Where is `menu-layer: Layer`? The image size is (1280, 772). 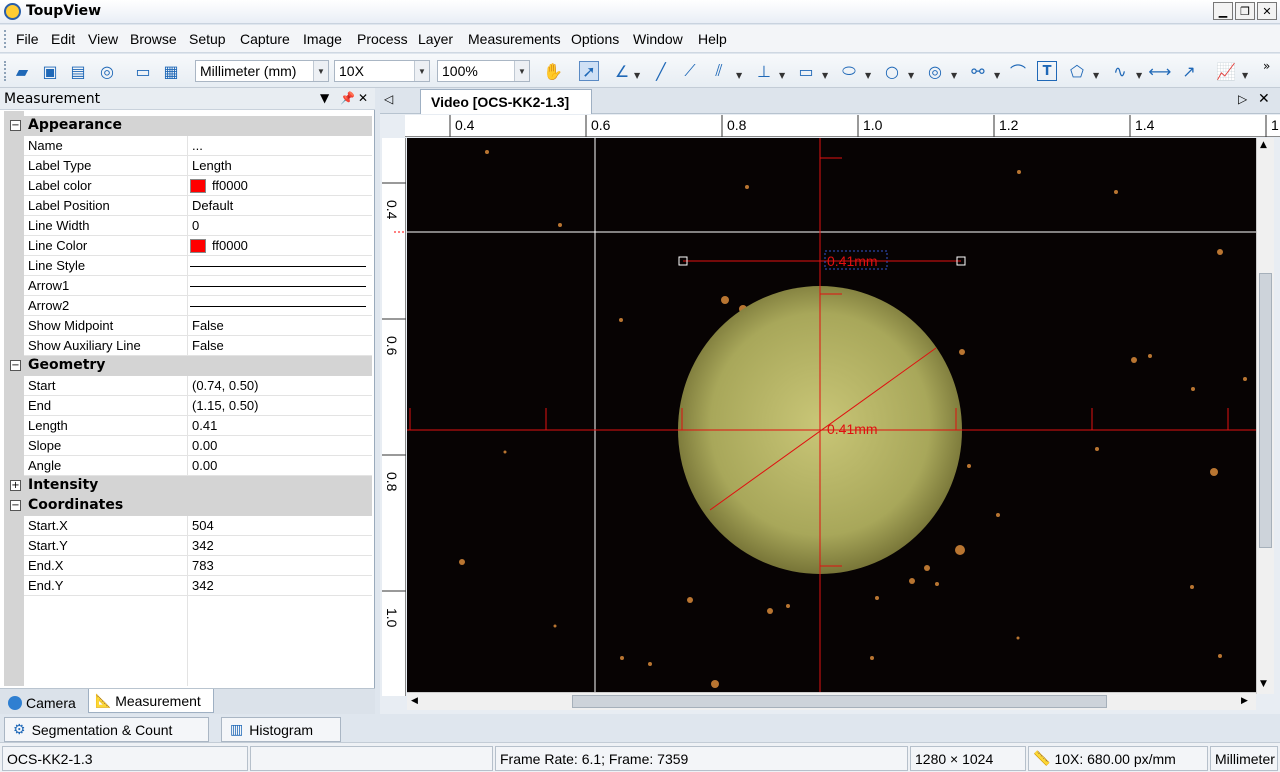
menu-layer: Layer is located at coordinates (435, 39).